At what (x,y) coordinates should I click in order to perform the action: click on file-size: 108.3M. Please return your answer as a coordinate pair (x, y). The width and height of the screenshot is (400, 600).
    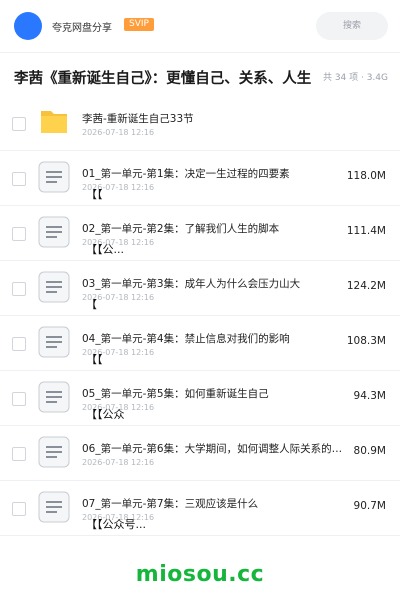
    Looking at the image, I should click on (366, 341).